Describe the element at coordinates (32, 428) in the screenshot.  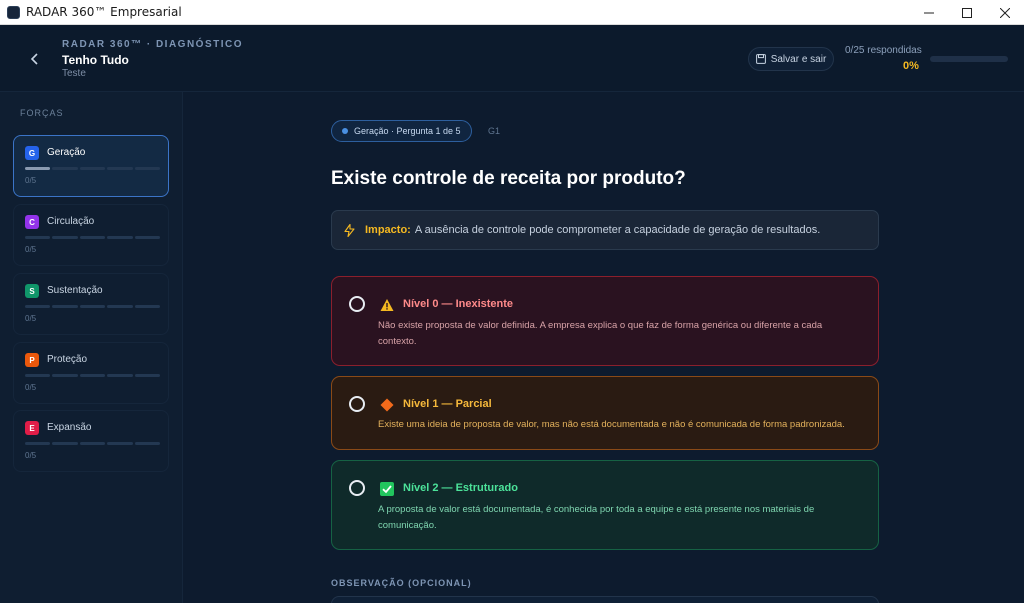
I see `force-badge: E` at that location.